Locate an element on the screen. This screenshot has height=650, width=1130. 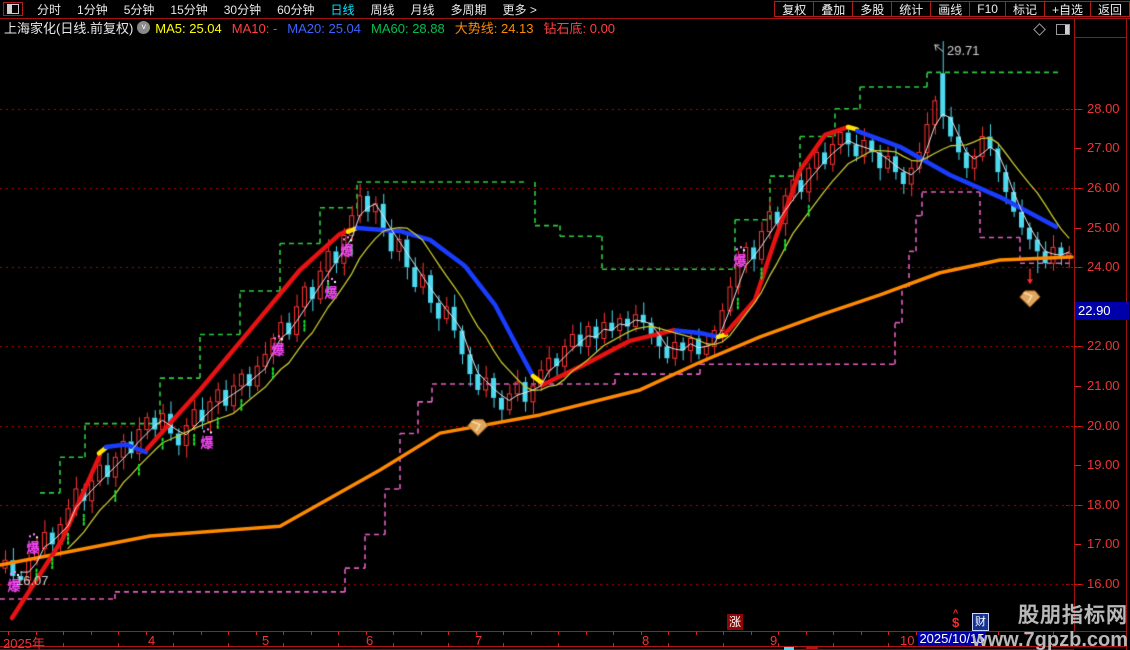
price-label-27.00: 27.00 is located at coordinates (1103, 148).